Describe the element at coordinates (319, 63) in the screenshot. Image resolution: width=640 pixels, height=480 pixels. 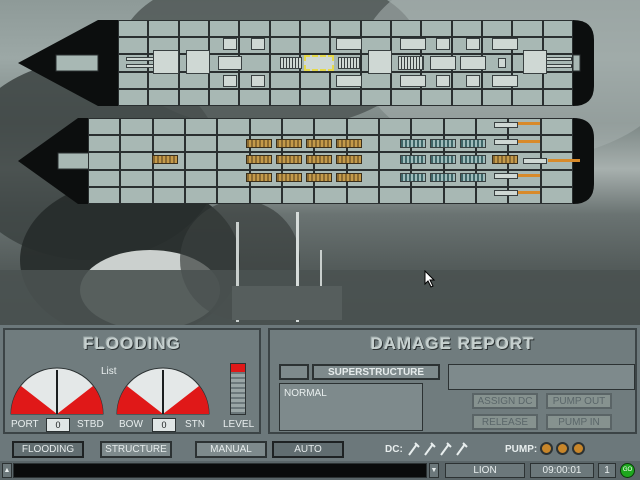
I see `selected-section-highlight` at that location.